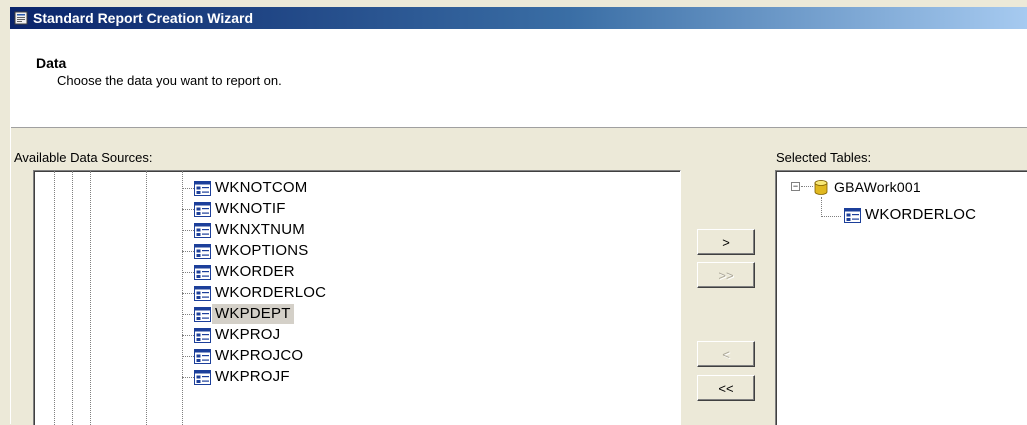 Image resolution: width=1027 pixels, height=425 pixels. What do you see at coordinates (726, 275) in the screenshot?
I see `add-all-tables-button: >>` at bounding box center [726, 275].